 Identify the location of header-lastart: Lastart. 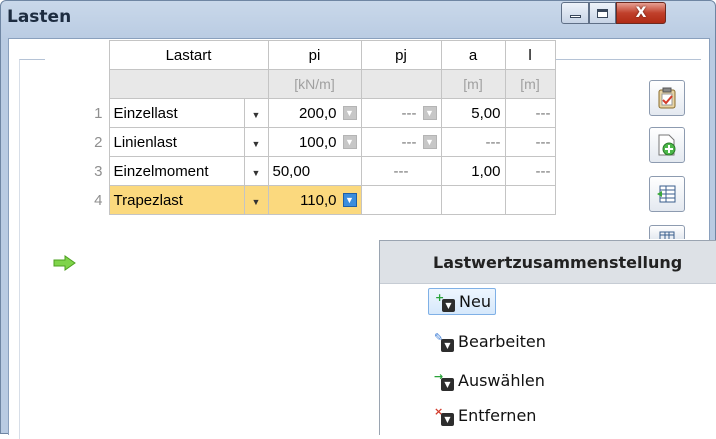
(188, 55).